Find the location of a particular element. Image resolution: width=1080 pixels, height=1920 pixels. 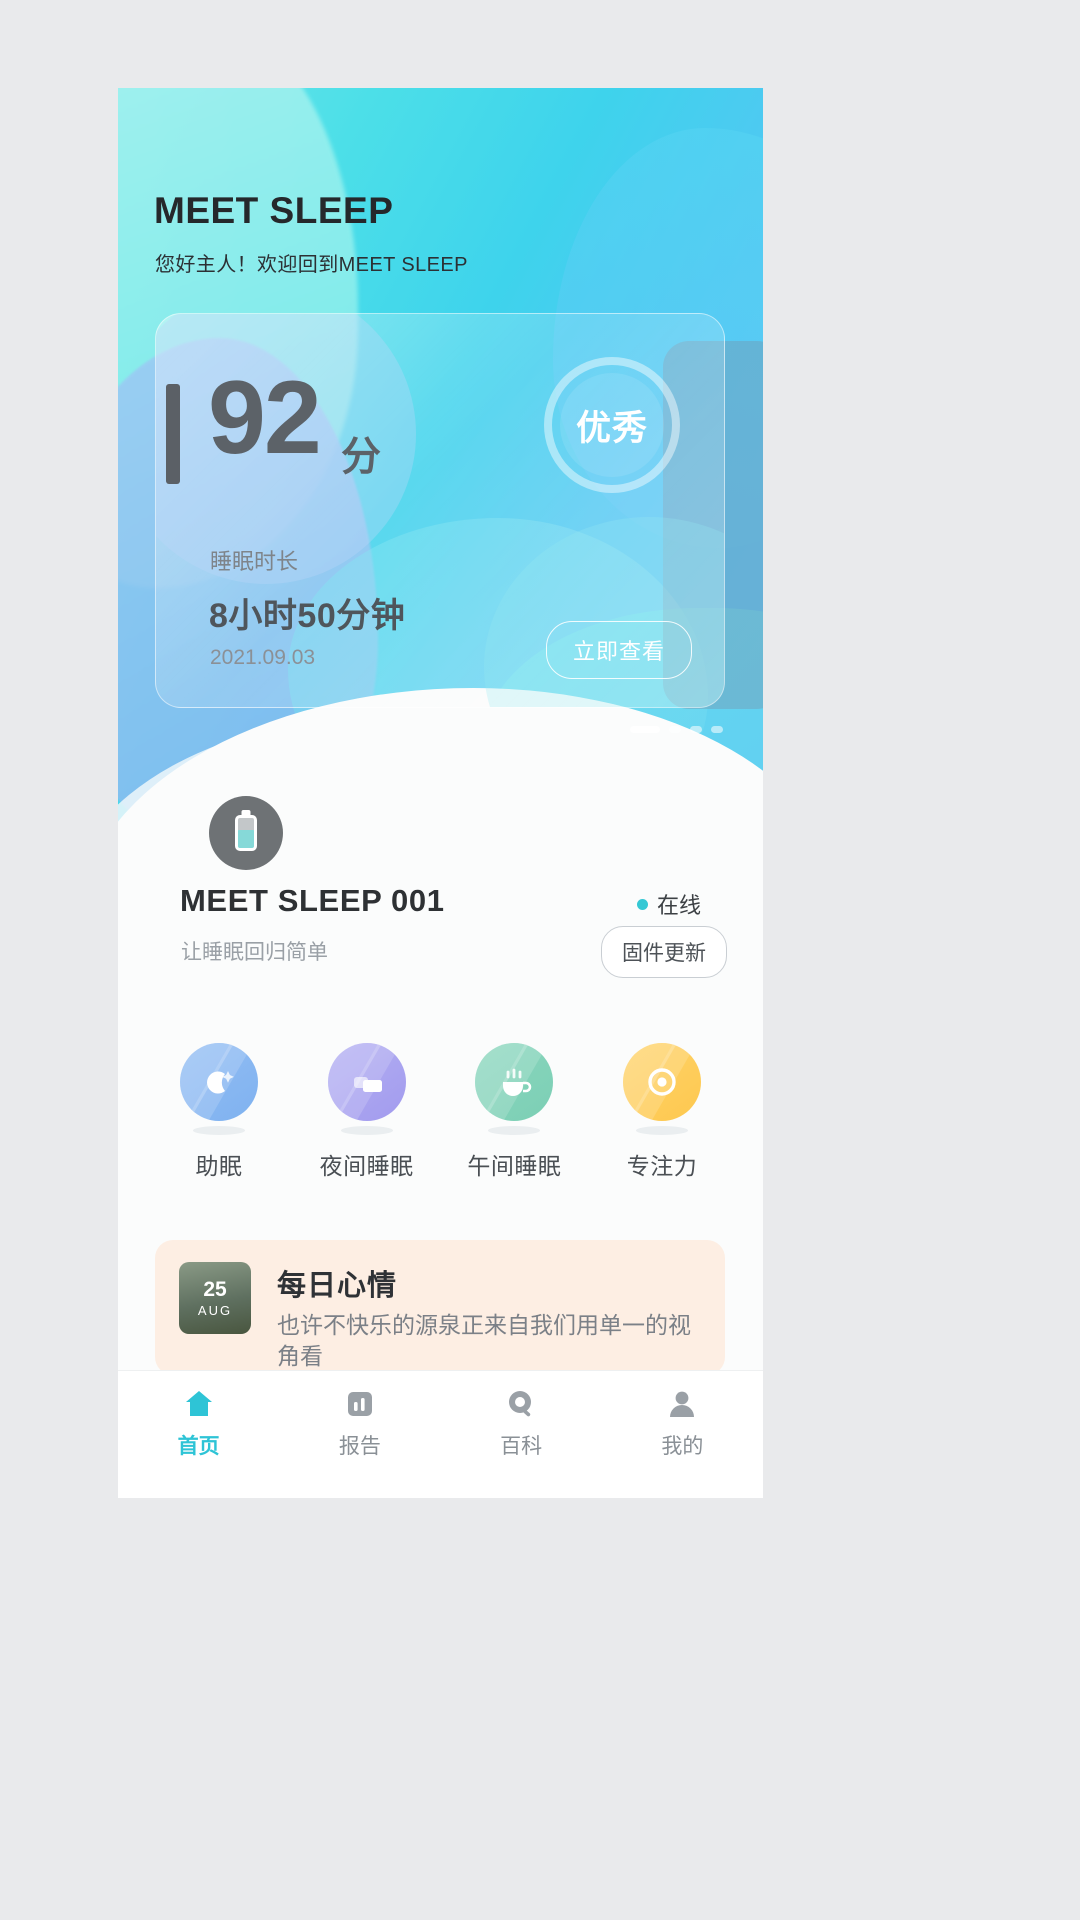

mood-title: 每日心情 is located at coordinates (337, 1286).